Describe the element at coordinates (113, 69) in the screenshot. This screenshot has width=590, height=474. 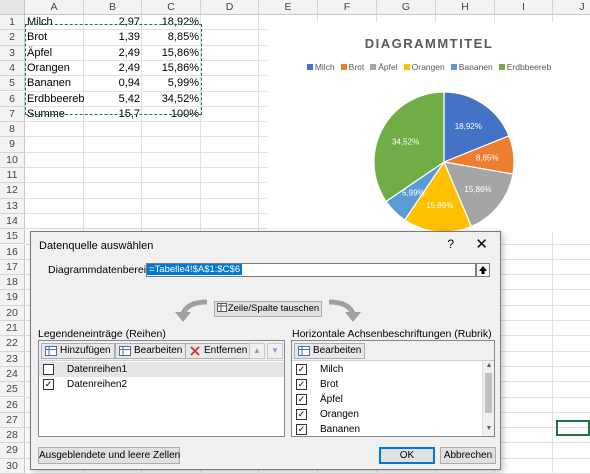
I see `copy-marquee` at that location.